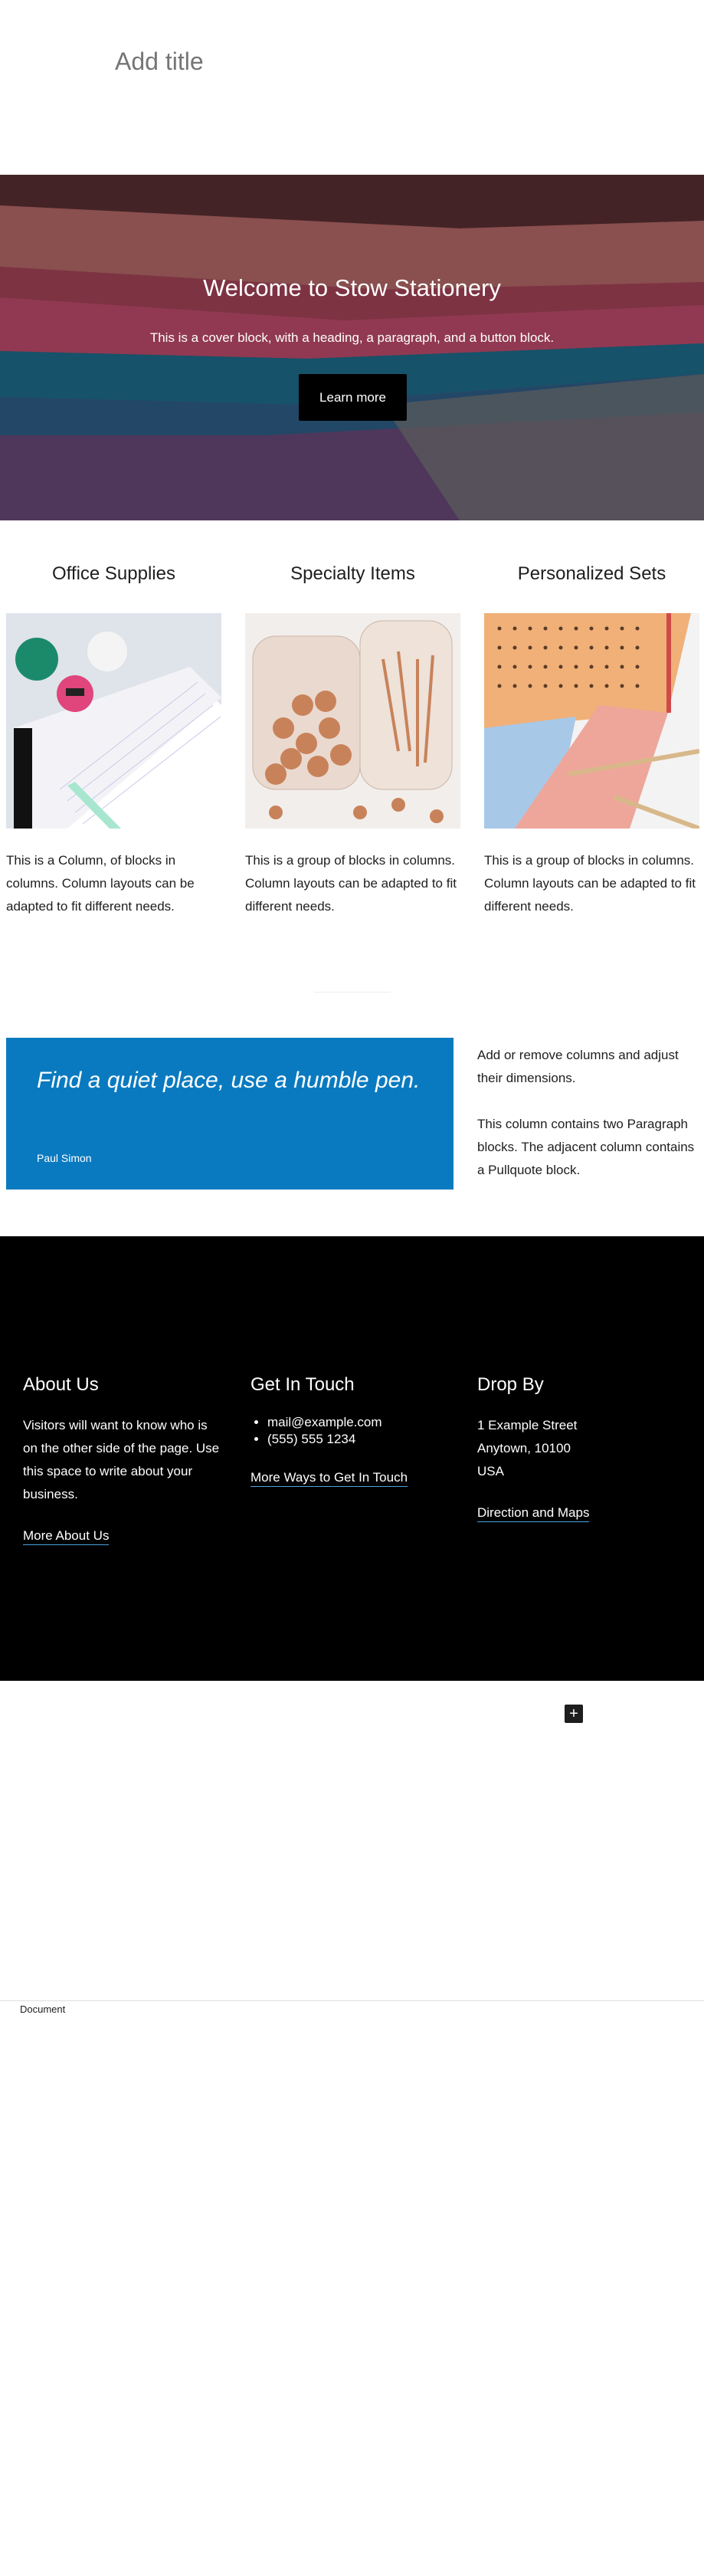  I want to click on cover-heading: Welcome to Stow Stationery, so click(352, 288).